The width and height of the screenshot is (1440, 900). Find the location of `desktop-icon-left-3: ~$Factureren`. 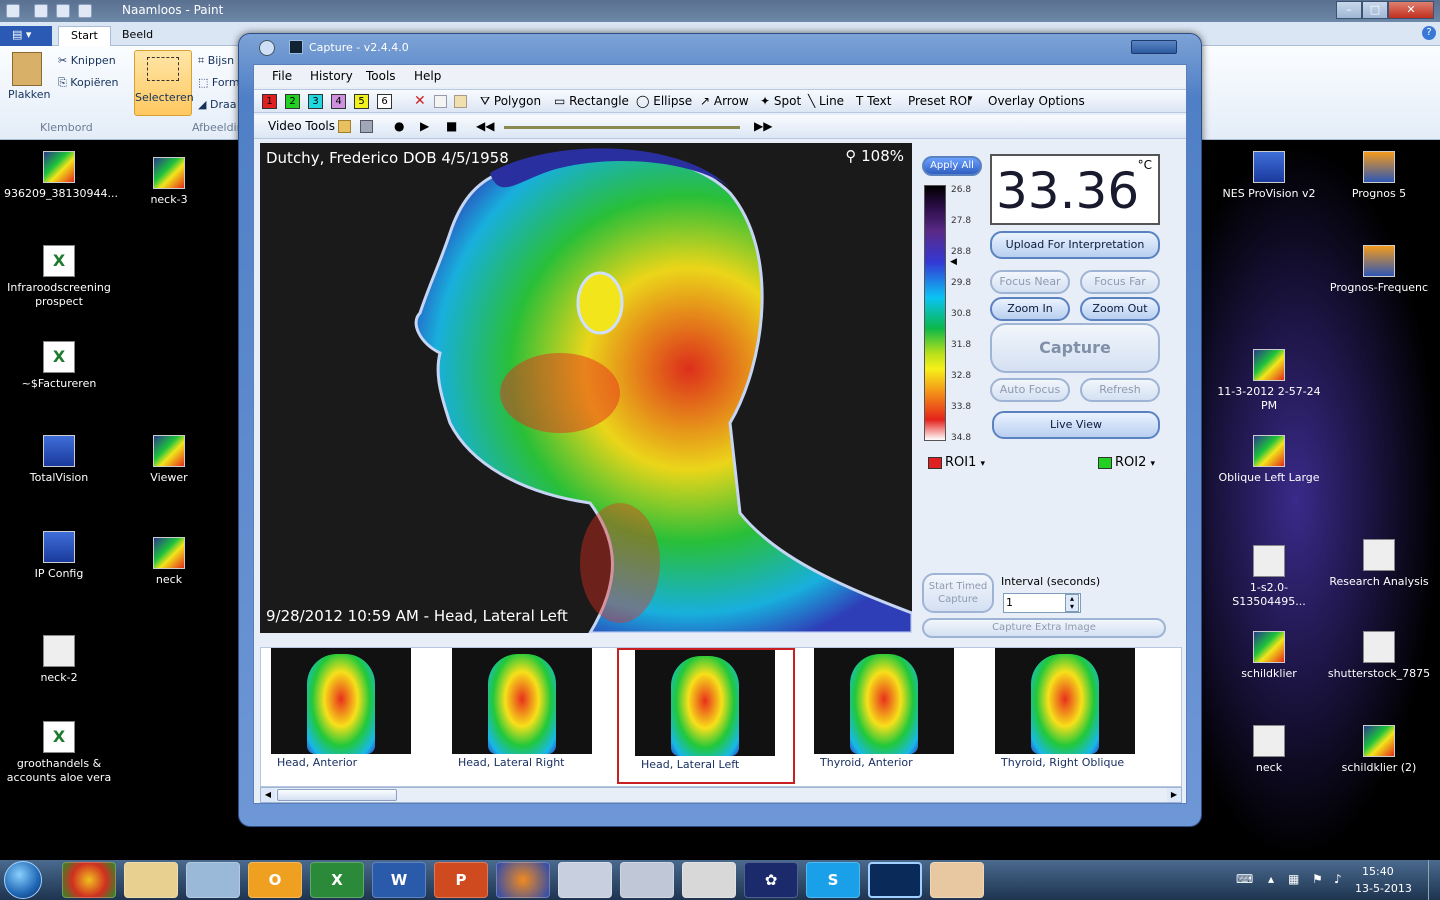

desktop-icon-left-3: ~$Factureren is located at coordinates (59, 366).